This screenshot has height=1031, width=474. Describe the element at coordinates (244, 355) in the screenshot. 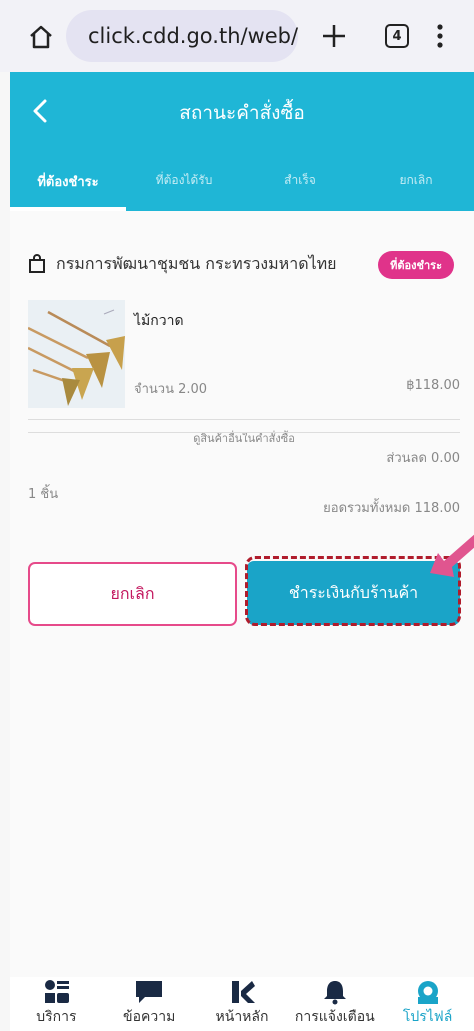

I see `product-item: ไม้กวาด จำนวน 2.00 ฿118.00` at that location.